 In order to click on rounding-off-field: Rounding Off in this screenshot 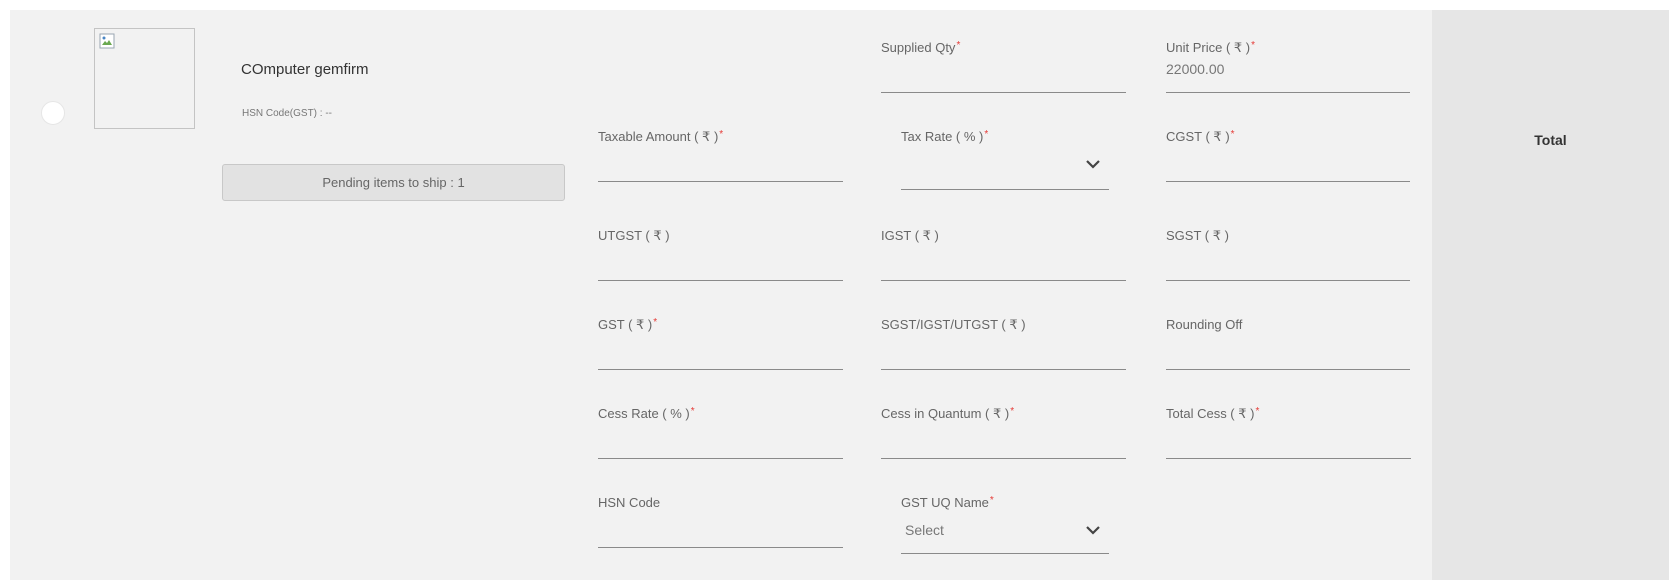, I will do `click(1288, 343)`.